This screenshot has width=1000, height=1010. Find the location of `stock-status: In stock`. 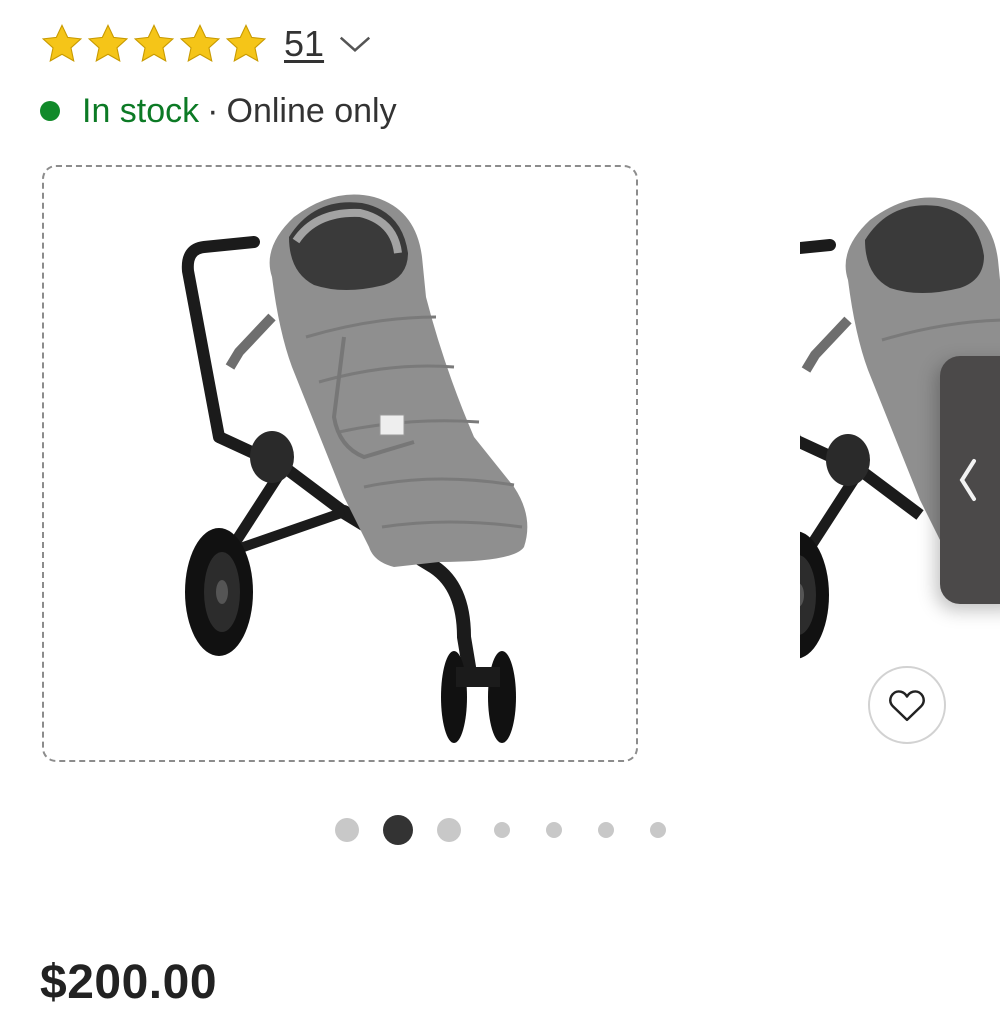

stock-status: In stock is located at coordinates (141, 110).